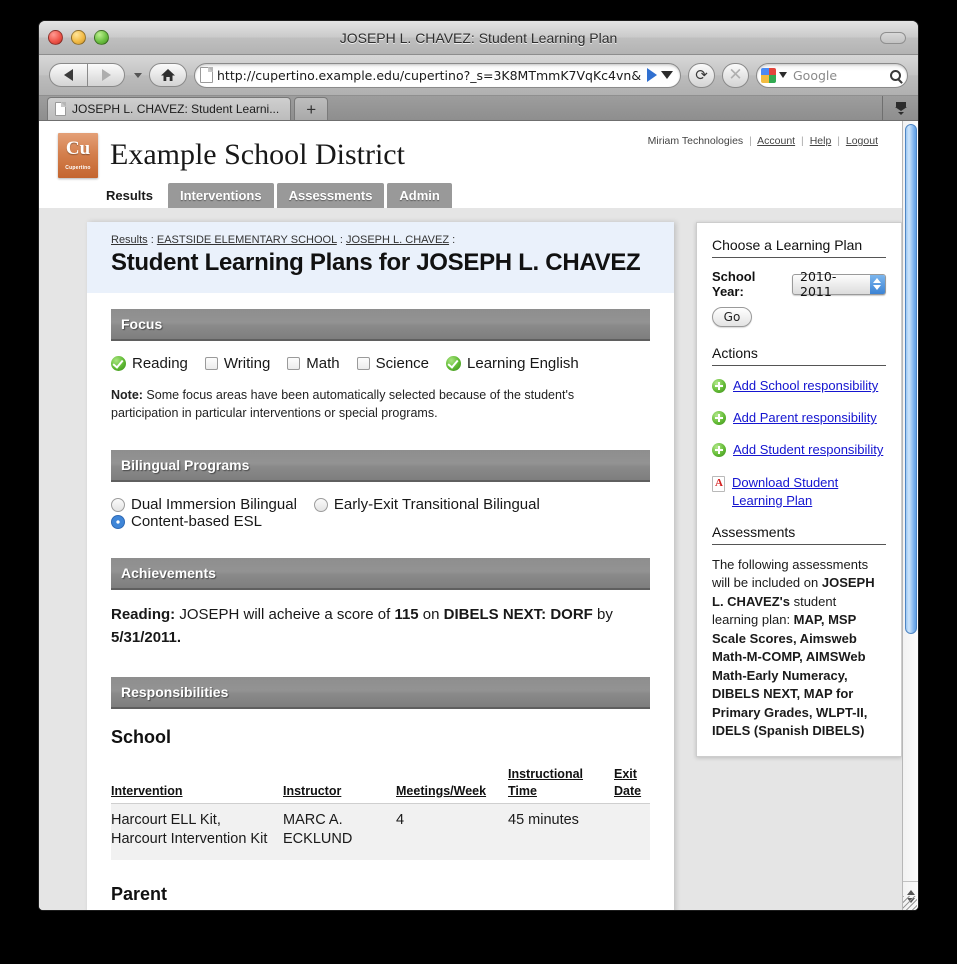  I want to click on responsibilities-parent-heading: Parent, so click(139, 893).